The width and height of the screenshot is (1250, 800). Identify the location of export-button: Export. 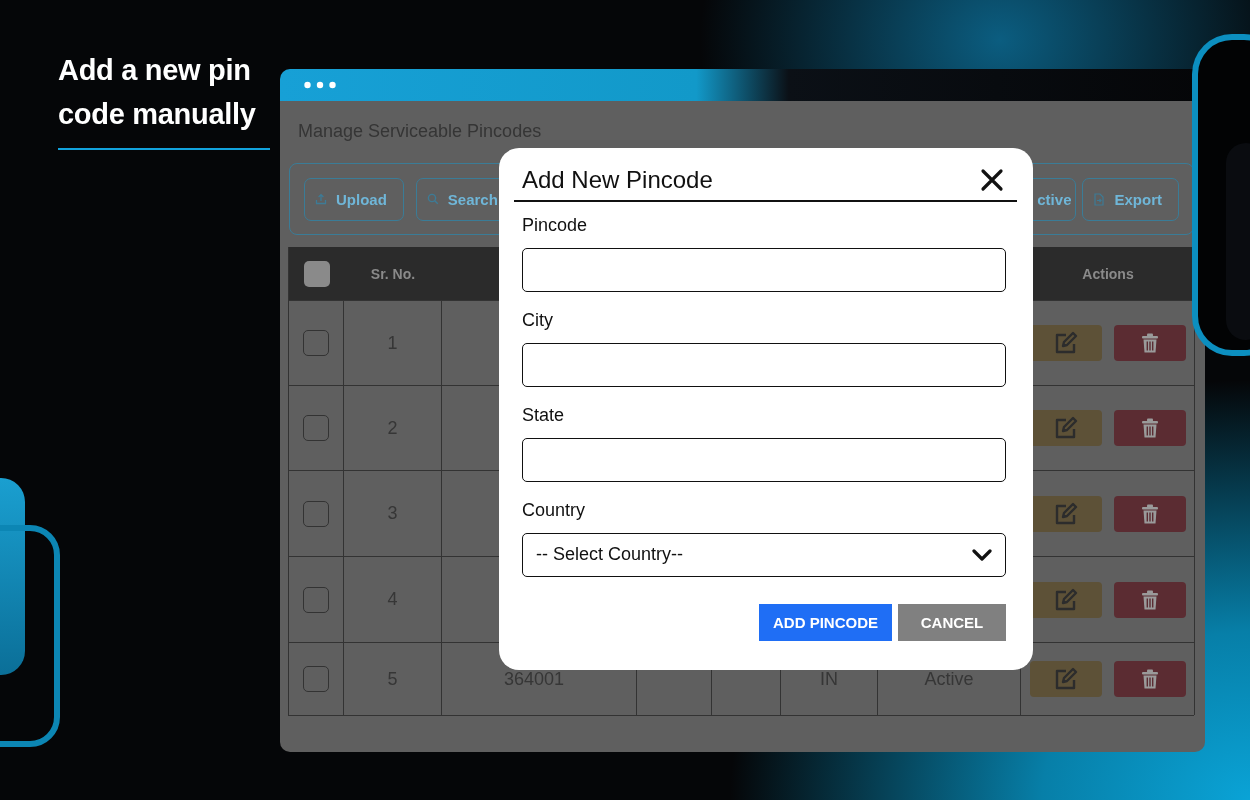
(1130, 199).